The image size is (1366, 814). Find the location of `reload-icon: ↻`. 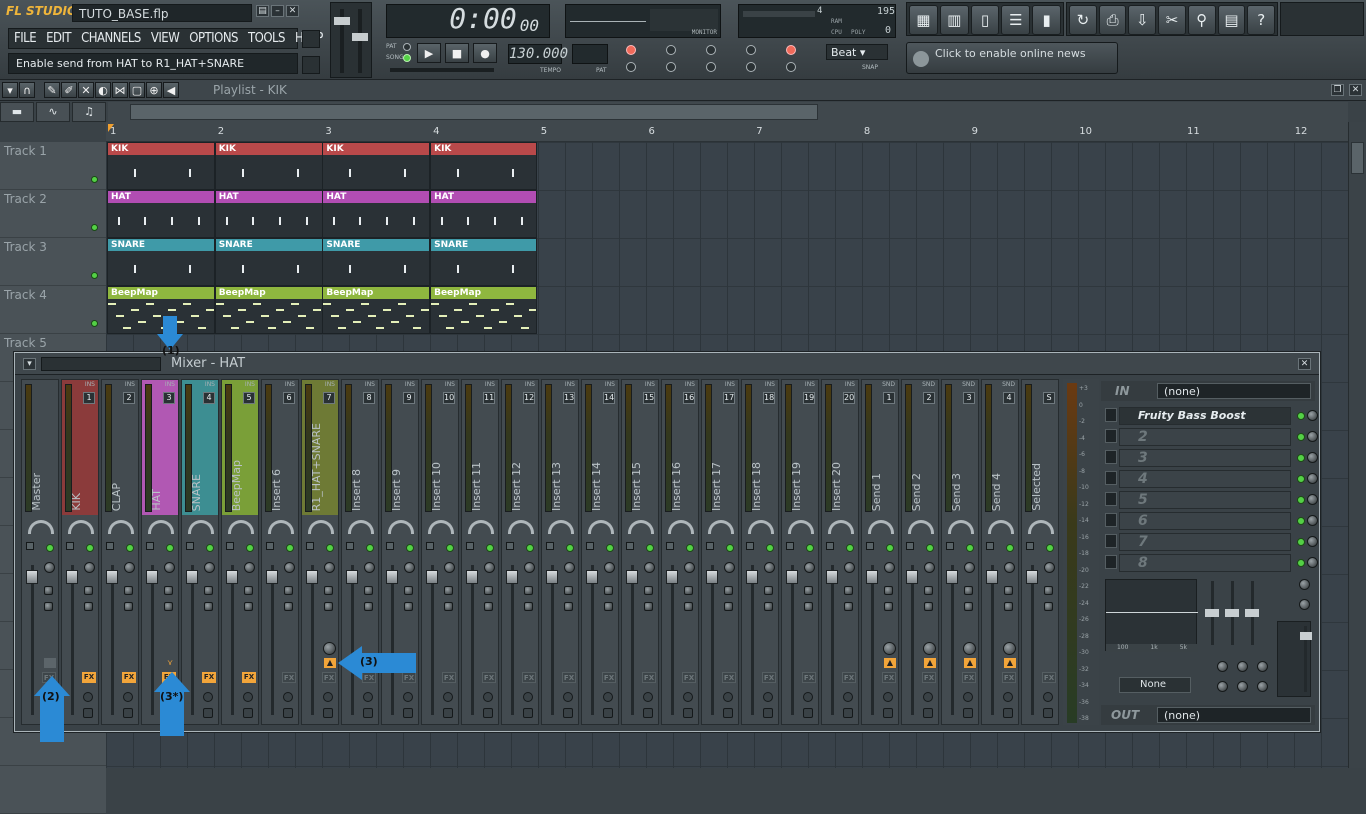

reload-icon: ↻ is located at coordinates (1083, 20).